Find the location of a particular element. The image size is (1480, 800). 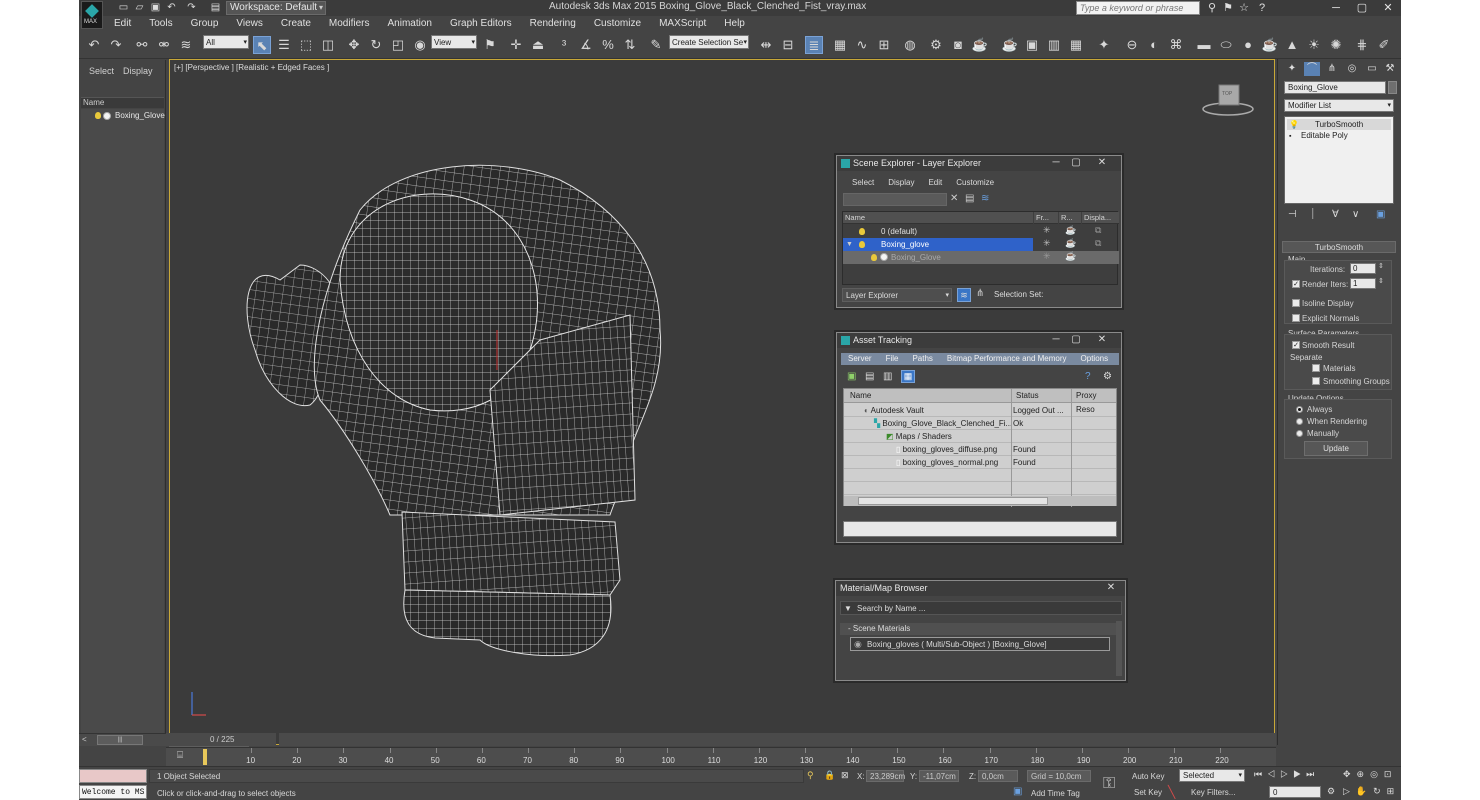

layer-stack-icon: ≋ is located at coordinates (964, 295).